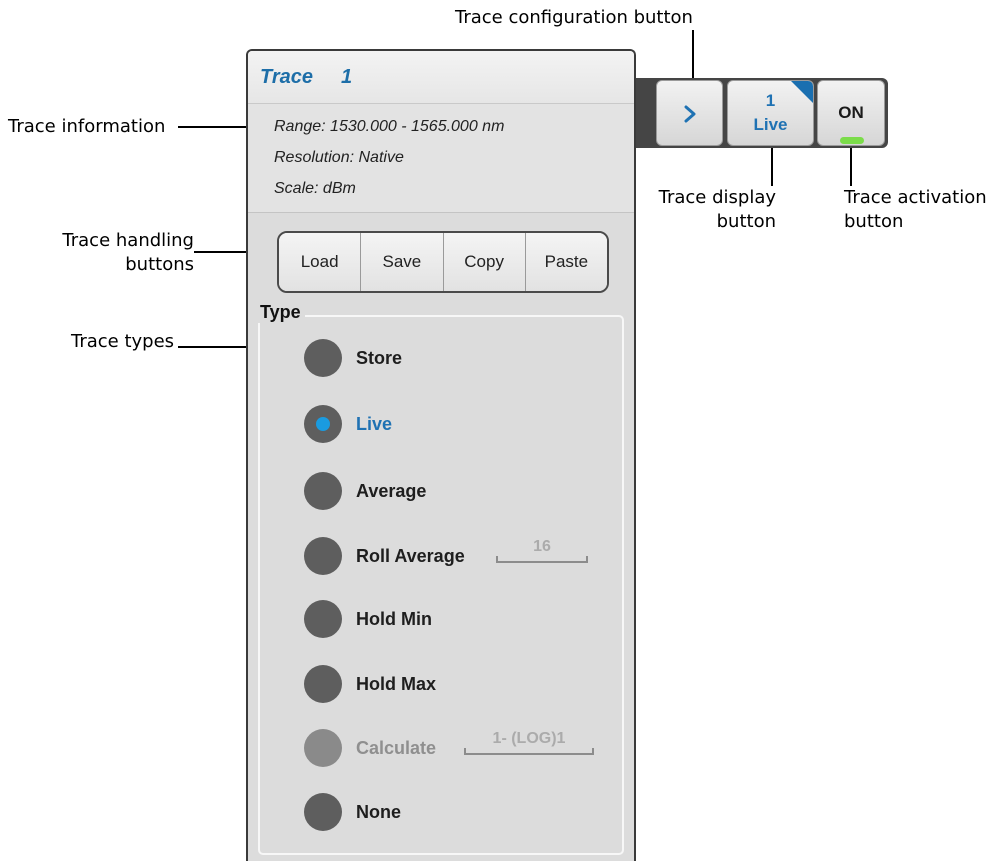 The image size is (998, 861). I want to click on panel-header: Trace 1, so click(441, 77).